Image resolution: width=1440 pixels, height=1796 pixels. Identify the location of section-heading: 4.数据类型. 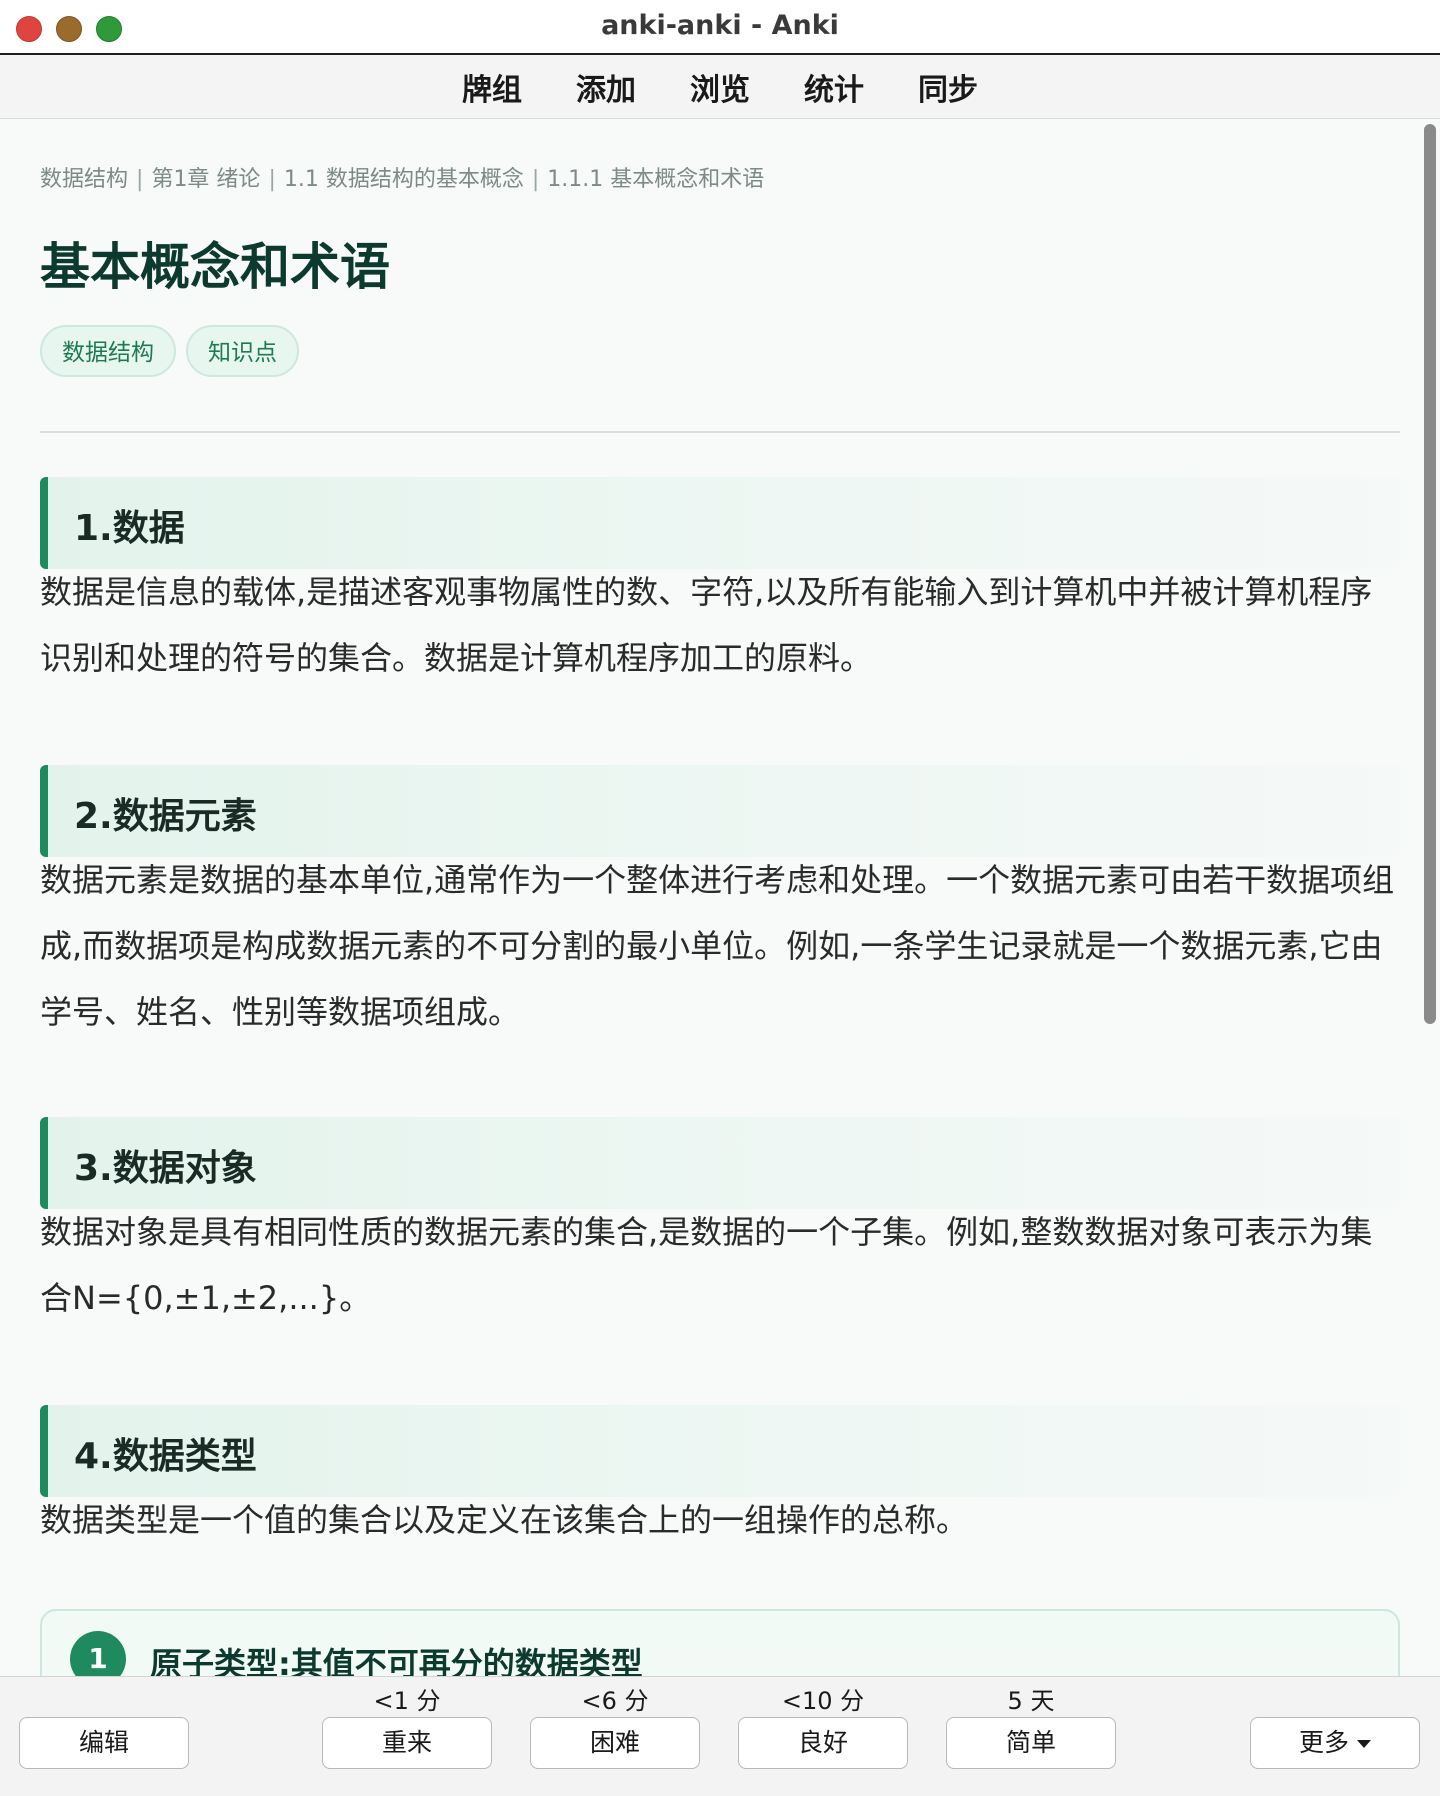
(720, 1451).